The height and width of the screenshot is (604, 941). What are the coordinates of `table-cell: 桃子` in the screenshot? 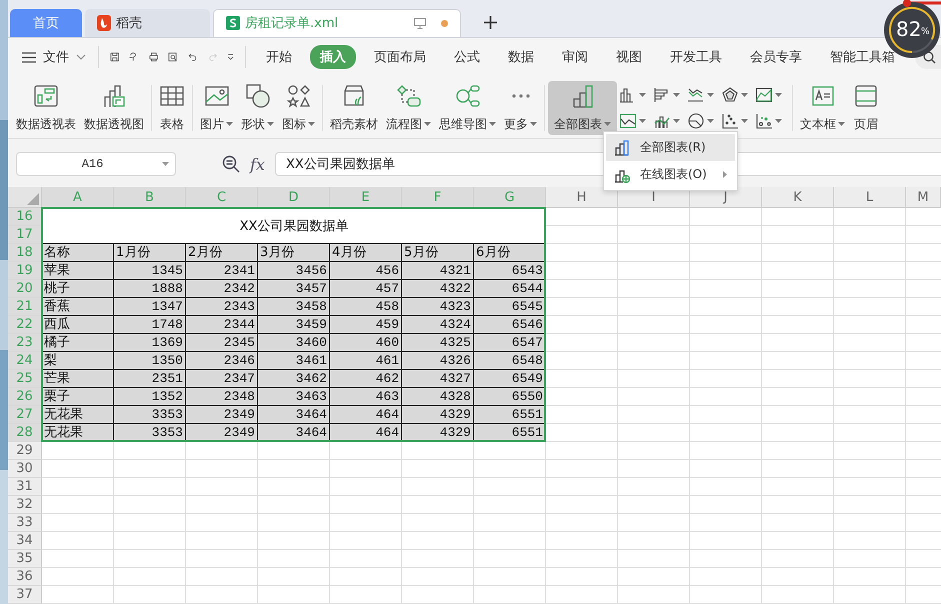 It's located at (78, 289).